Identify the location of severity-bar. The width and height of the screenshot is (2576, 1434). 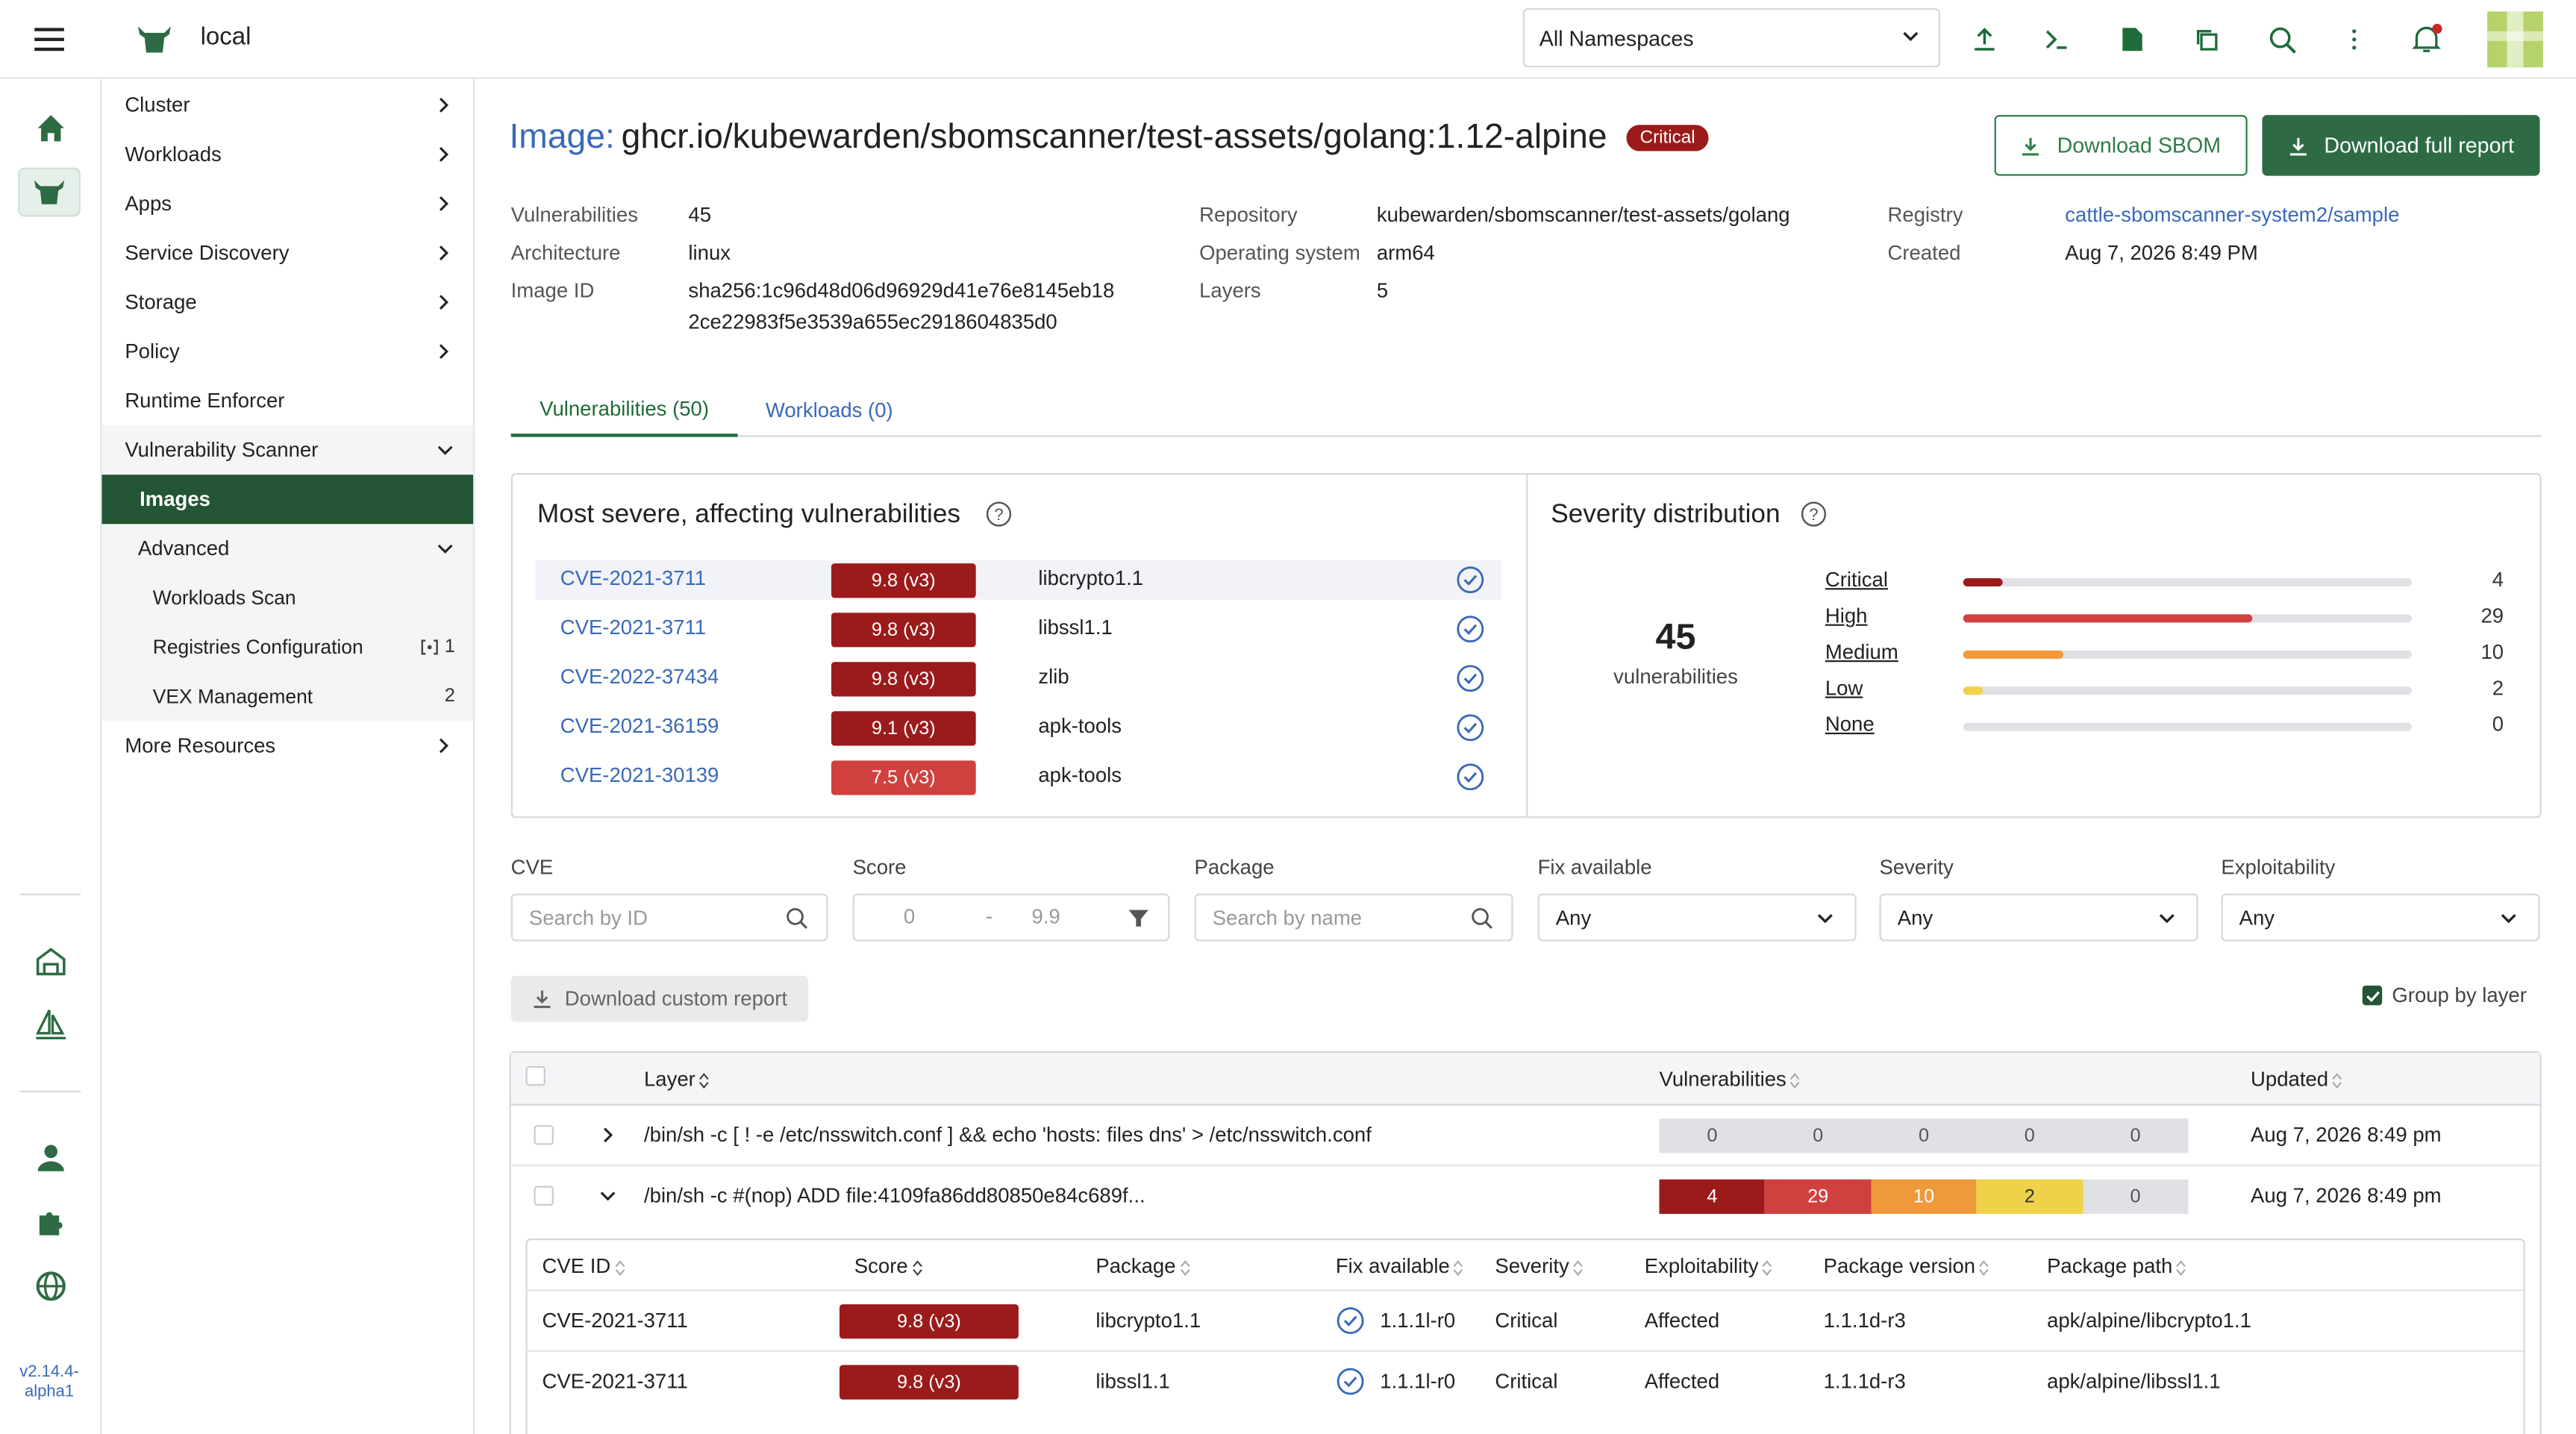
(2187, 581).